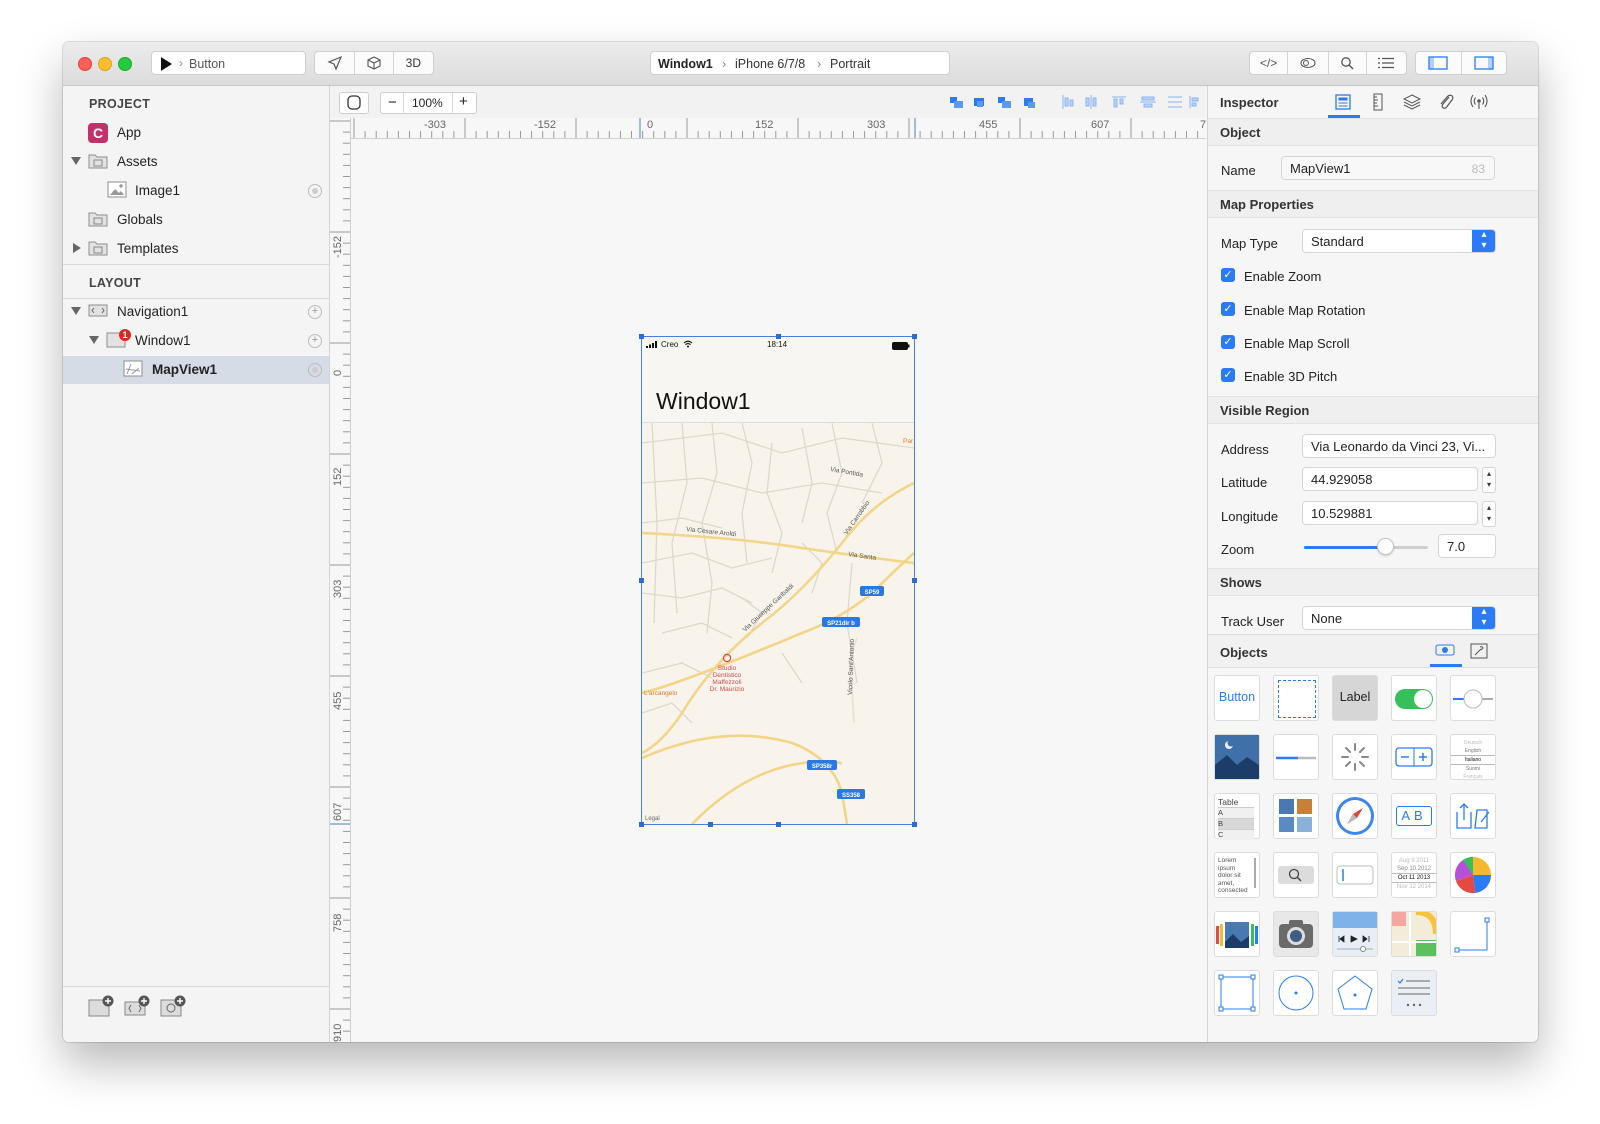 Image resolution: width=1600 pixels, height=1124 pixels. I want to click on longitude-stepper: ▴ ▾, so click(1489, 514).